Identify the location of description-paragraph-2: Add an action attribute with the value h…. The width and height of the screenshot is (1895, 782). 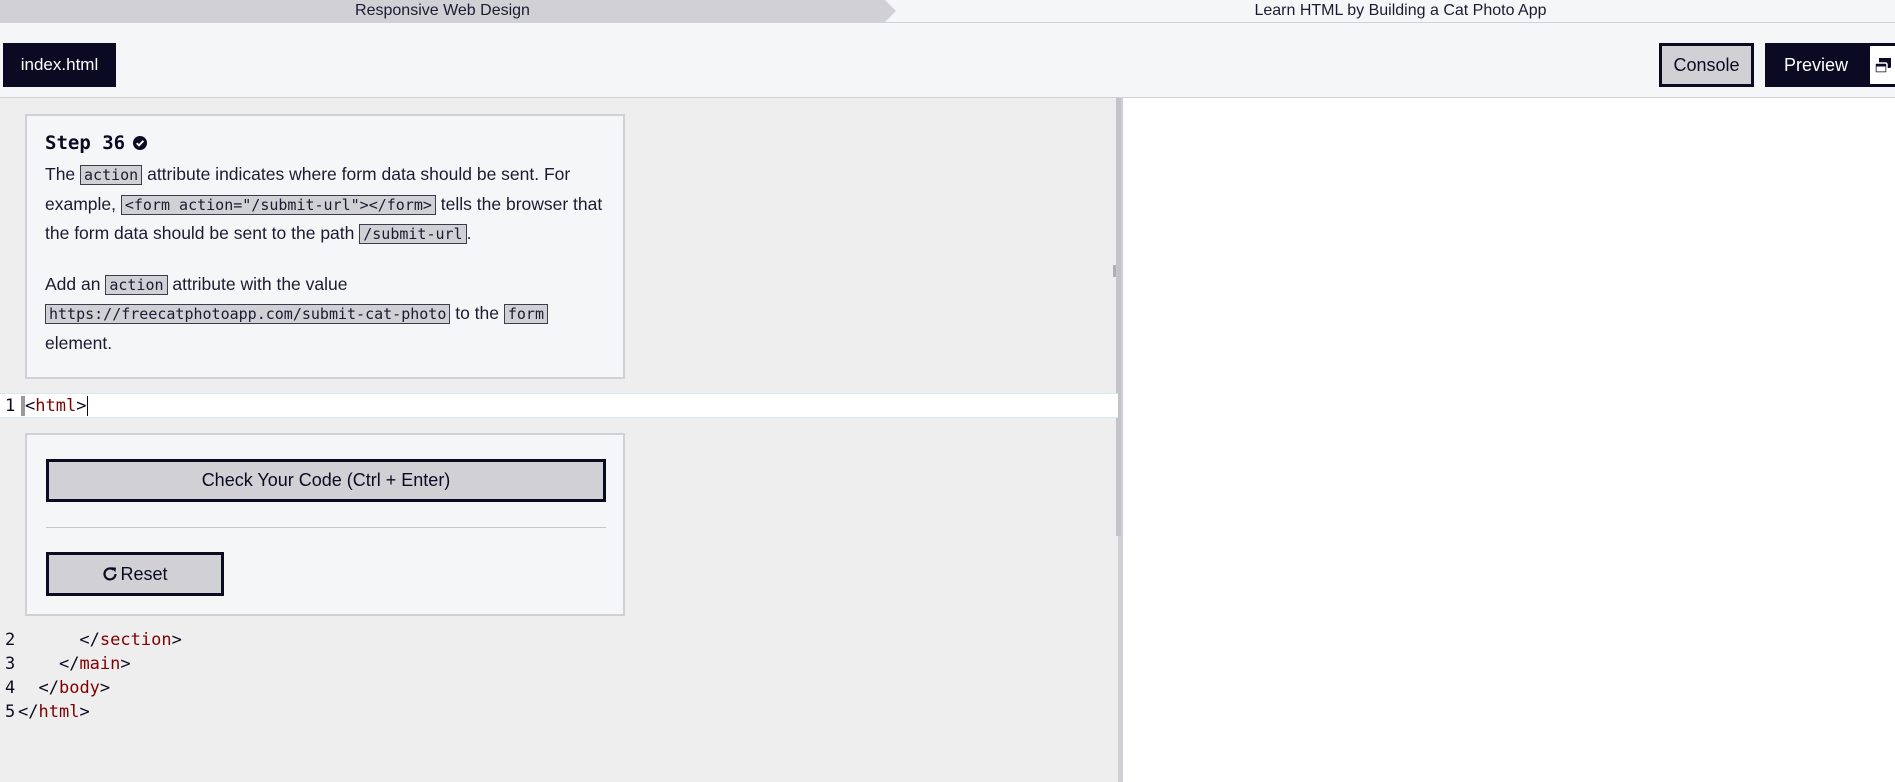
(325, 314).